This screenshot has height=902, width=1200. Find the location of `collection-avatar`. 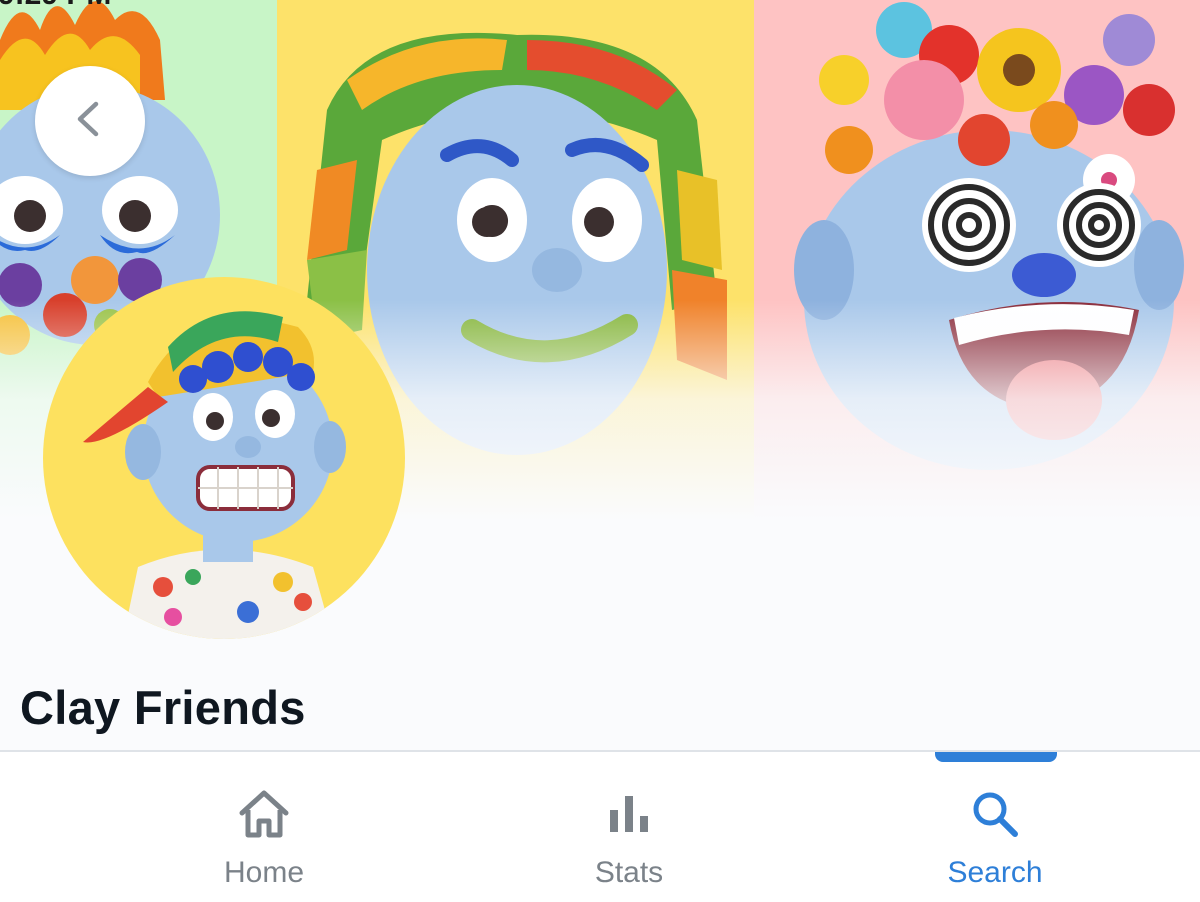

collection-avatar is located at coordinates (224, 458).